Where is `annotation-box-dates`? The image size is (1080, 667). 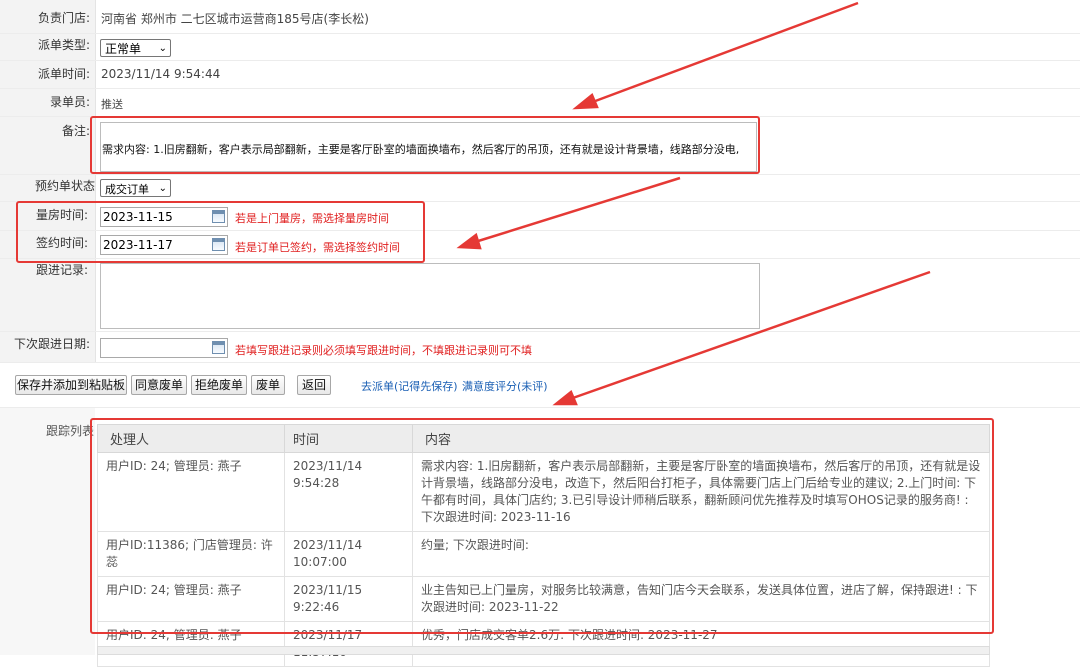 annotation-box-dates is located at coordinates (220, 232).